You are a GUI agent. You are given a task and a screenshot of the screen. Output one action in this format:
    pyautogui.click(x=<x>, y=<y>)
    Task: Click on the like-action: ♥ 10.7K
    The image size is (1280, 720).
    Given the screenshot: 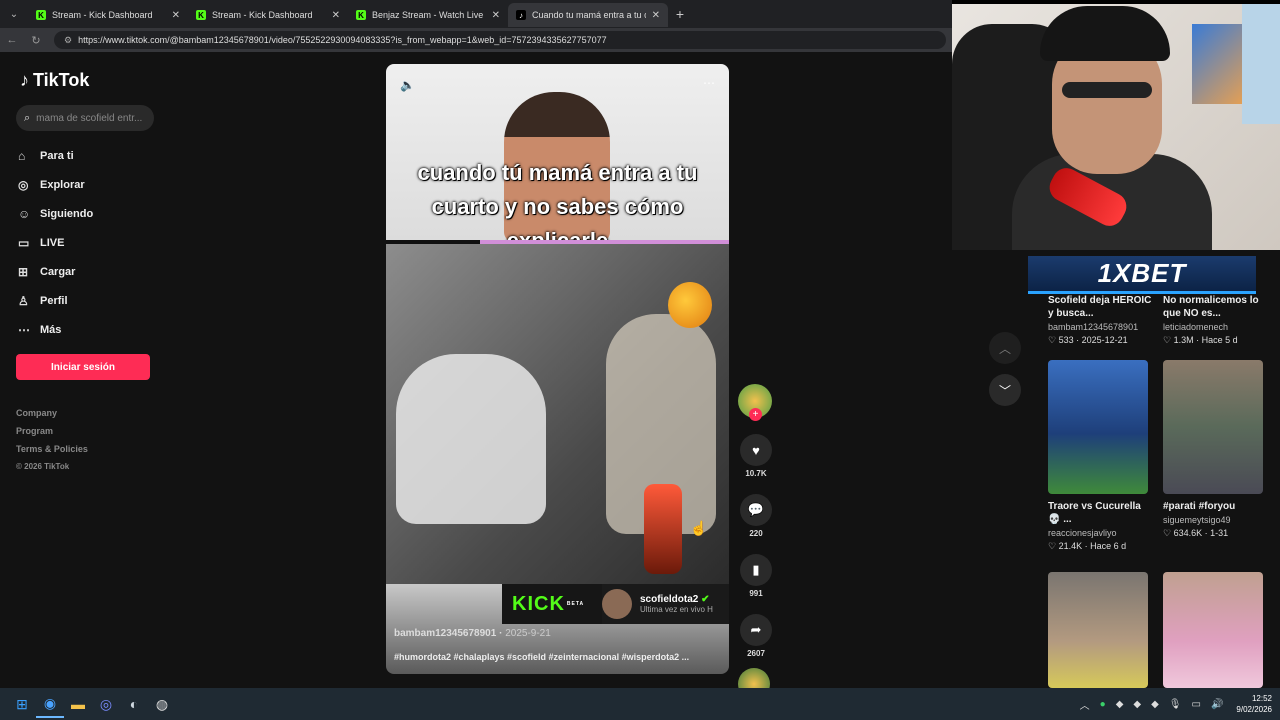 What is the action you would take?
    pyautogui.click(x=756, y=456)
    